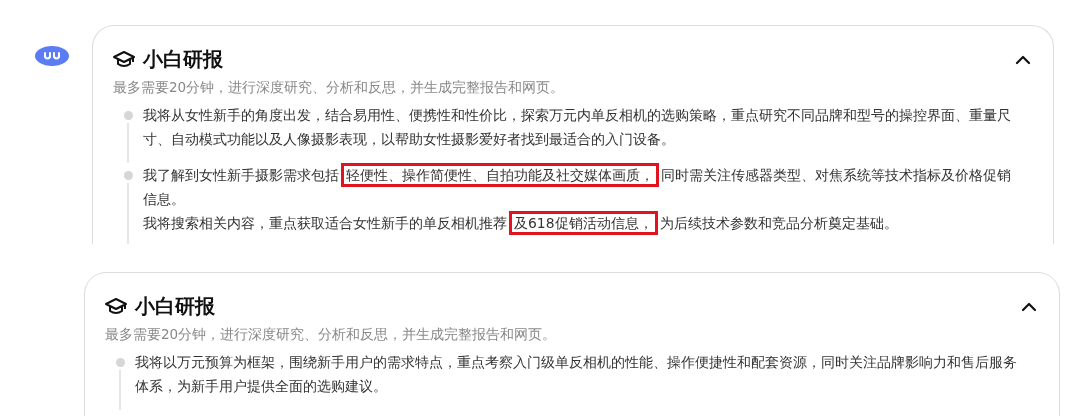 The image size is (1080, 416). I want to click on step-text: 我将搜索相关内容，重点获取适合女性新手的单反相机推荐 及618促销活动信息， 为后续技术参数和竞品分析奠定基础。, so click(582, 223).